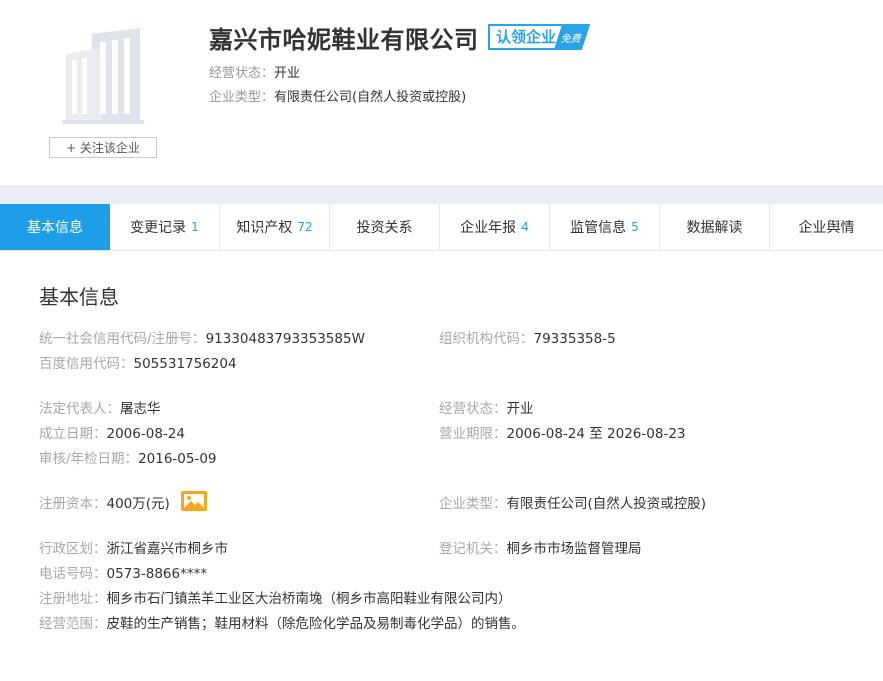 The height and width of the screenshot is (681, 883). Describe the element at coordinates (73, 504) in the screenshot. I see `field-label: 注册资本：` at that location.